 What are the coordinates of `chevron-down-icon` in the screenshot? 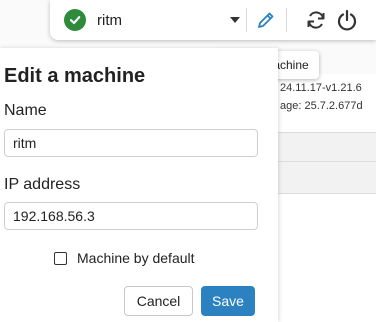 It's located at (235, 20).